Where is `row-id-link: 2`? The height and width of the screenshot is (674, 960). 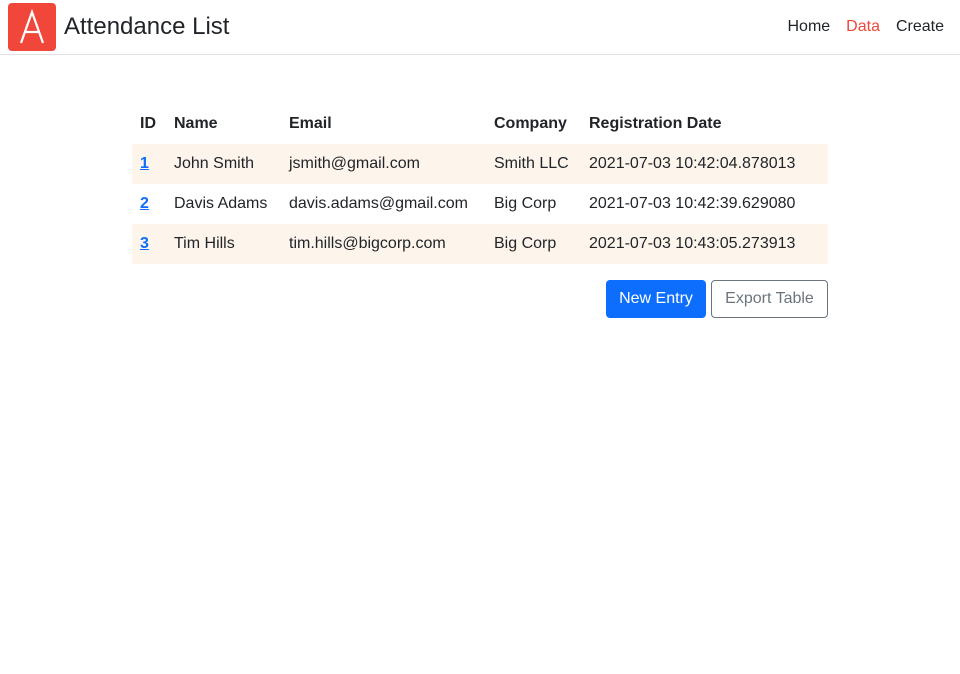
row-id-link: 2 is located at coordinates (144, 203).